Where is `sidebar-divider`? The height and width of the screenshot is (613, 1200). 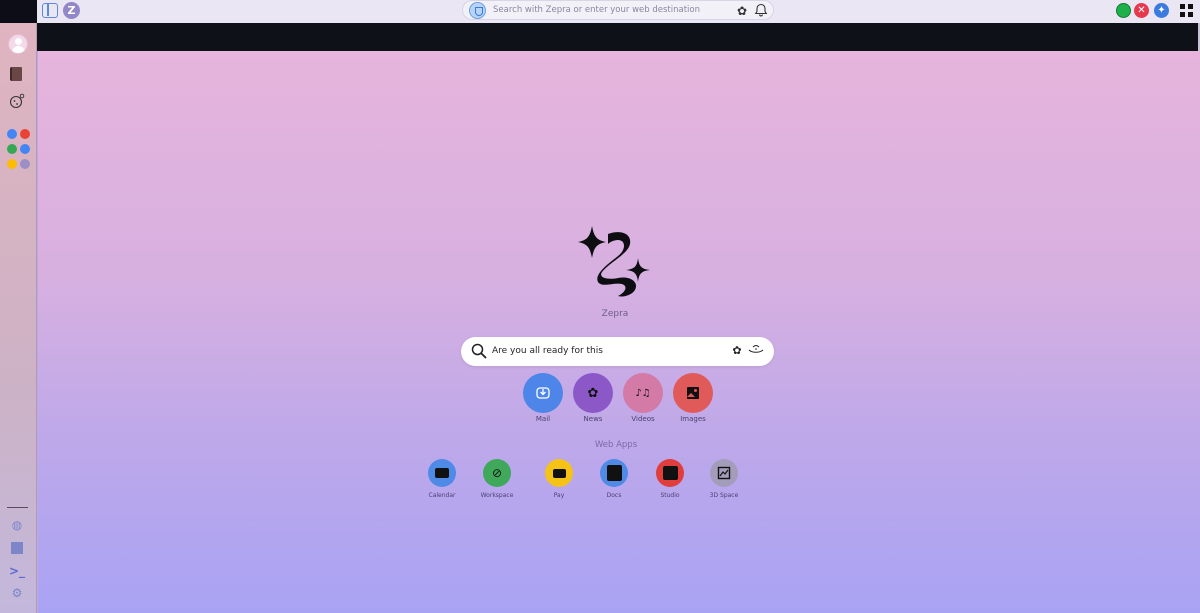 sidebar-divider is located at coordinates (17, 507).